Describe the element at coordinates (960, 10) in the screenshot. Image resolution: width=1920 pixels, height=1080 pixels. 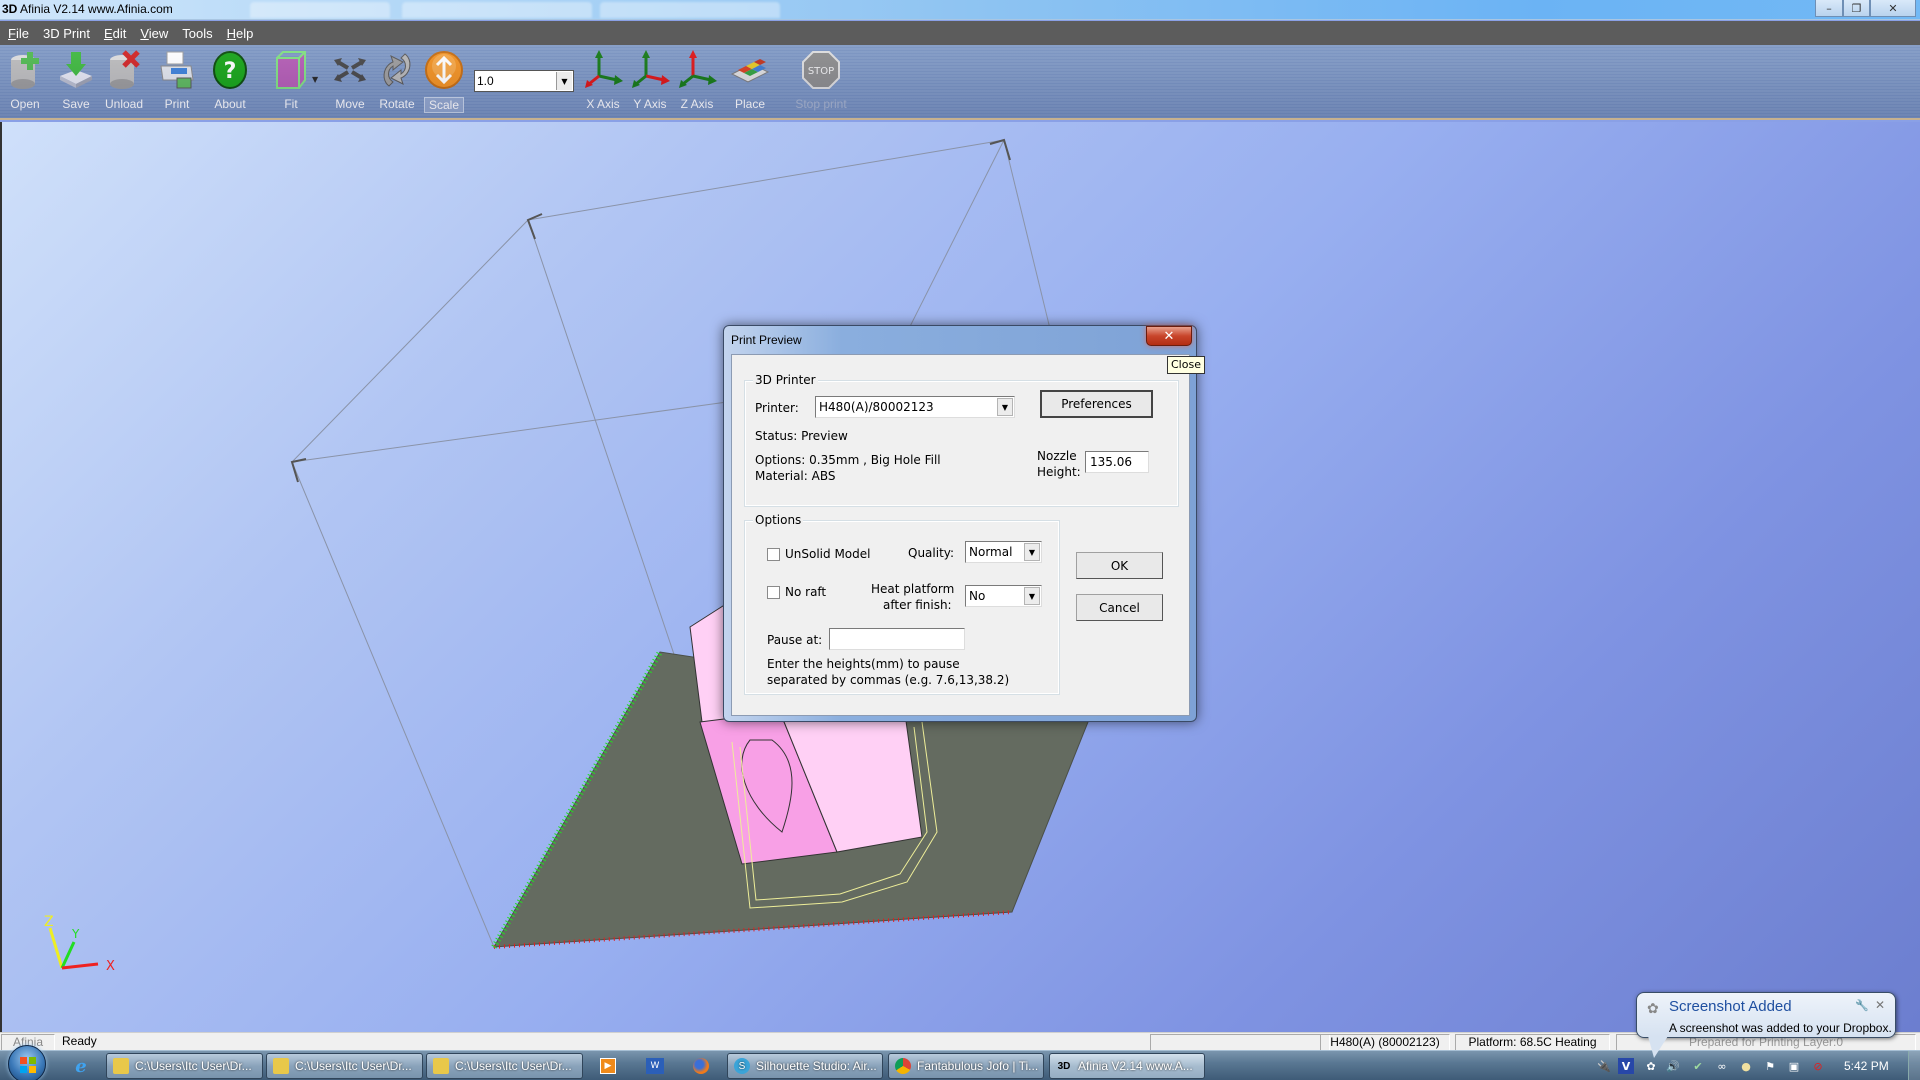
I see `window-titlebar: 3D Afinia V2.14 www.Afinia.com – ❐ ✕` at that location.